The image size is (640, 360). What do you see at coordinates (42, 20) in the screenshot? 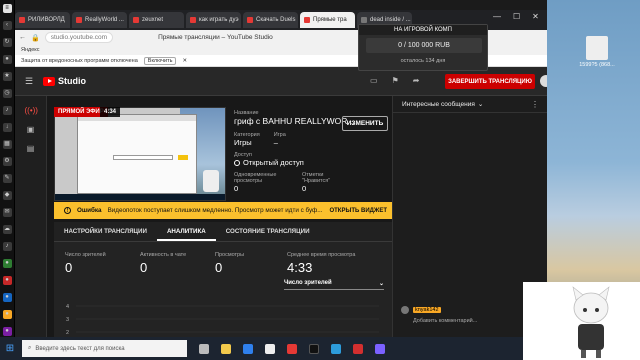
I see `browser-tab: РИЛИВОРЛД` at bounding box center [42, 20].